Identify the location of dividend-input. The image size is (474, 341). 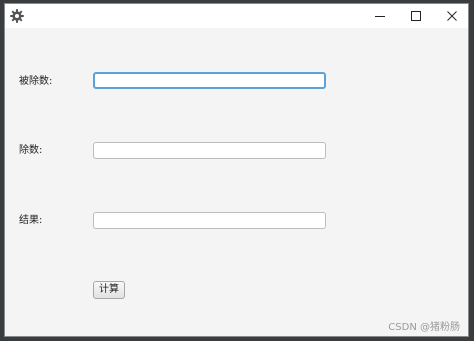
(209, 80).